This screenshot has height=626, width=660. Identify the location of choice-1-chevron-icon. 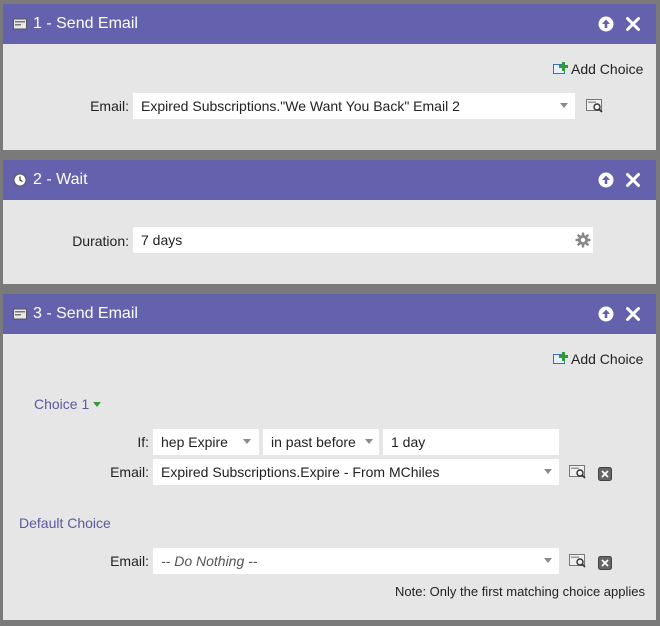
(97, 404).